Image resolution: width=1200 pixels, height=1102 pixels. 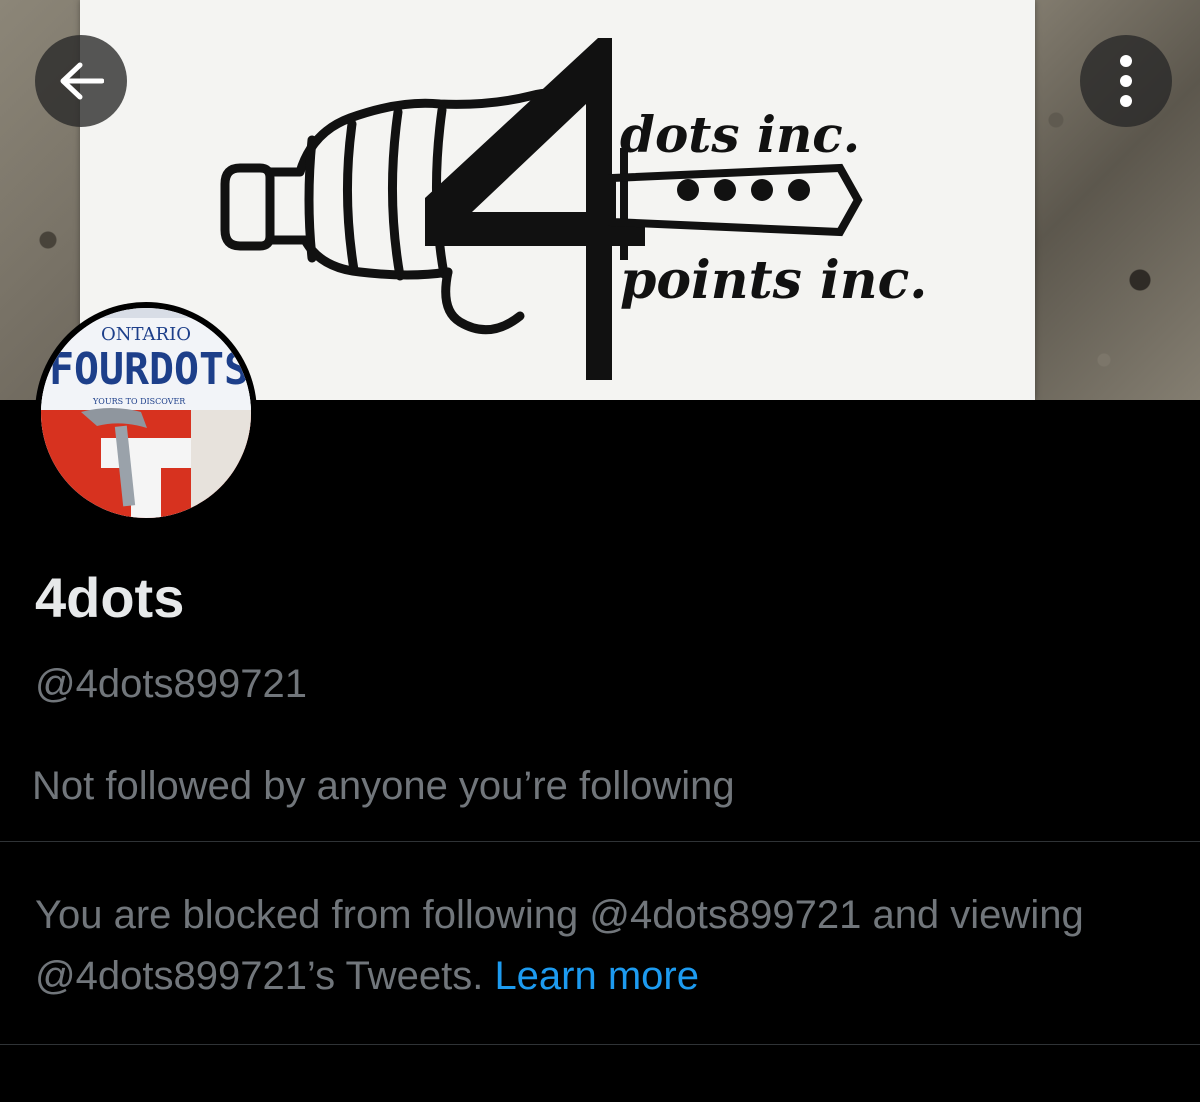 I want to click on display-name: 4dots, so click(x=110, y=597).